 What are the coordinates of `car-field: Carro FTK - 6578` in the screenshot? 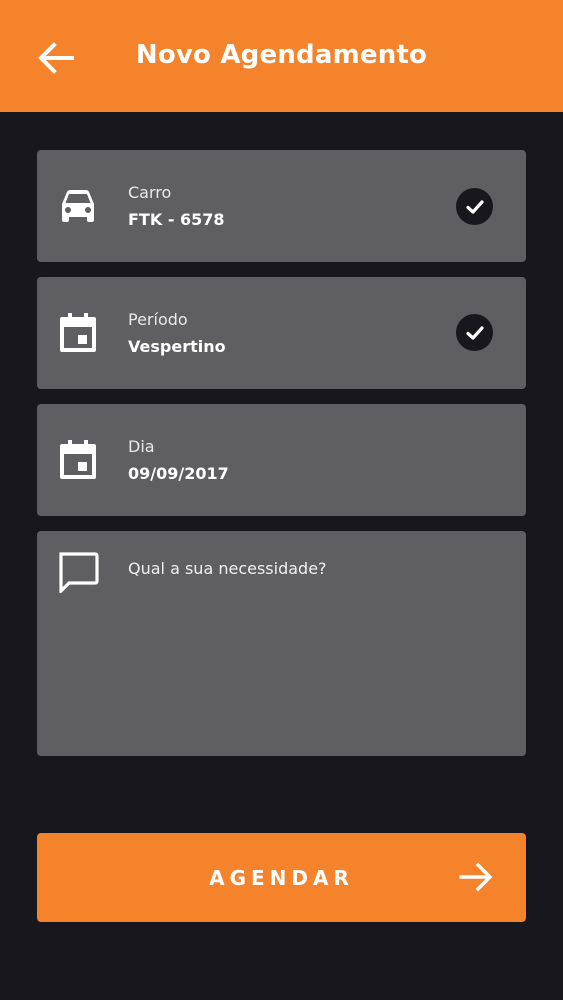 It's located at (281, 206).